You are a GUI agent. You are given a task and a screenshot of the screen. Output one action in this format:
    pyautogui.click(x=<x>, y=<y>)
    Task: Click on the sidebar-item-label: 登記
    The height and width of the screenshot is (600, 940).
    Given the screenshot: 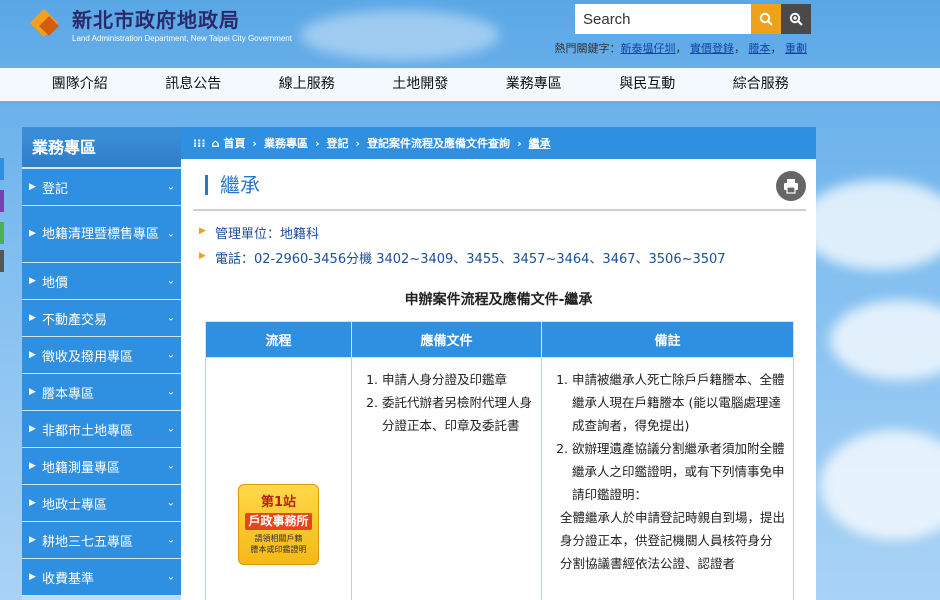 What is the action you would take?
    pyautogui.click(x=55, y=189)
    